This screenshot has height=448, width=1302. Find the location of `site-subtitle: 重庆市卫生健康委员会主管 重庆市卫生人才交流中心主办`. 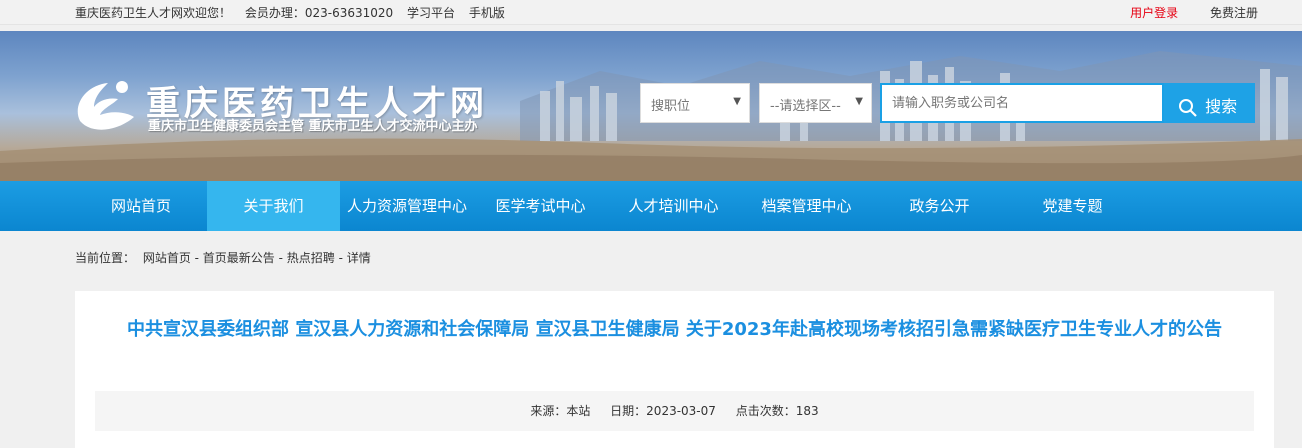

site-subtitle: 重庆市卫生健康委员会主管 重庆市卫生人才交流中心主办 is located at coordinates (313, 126).